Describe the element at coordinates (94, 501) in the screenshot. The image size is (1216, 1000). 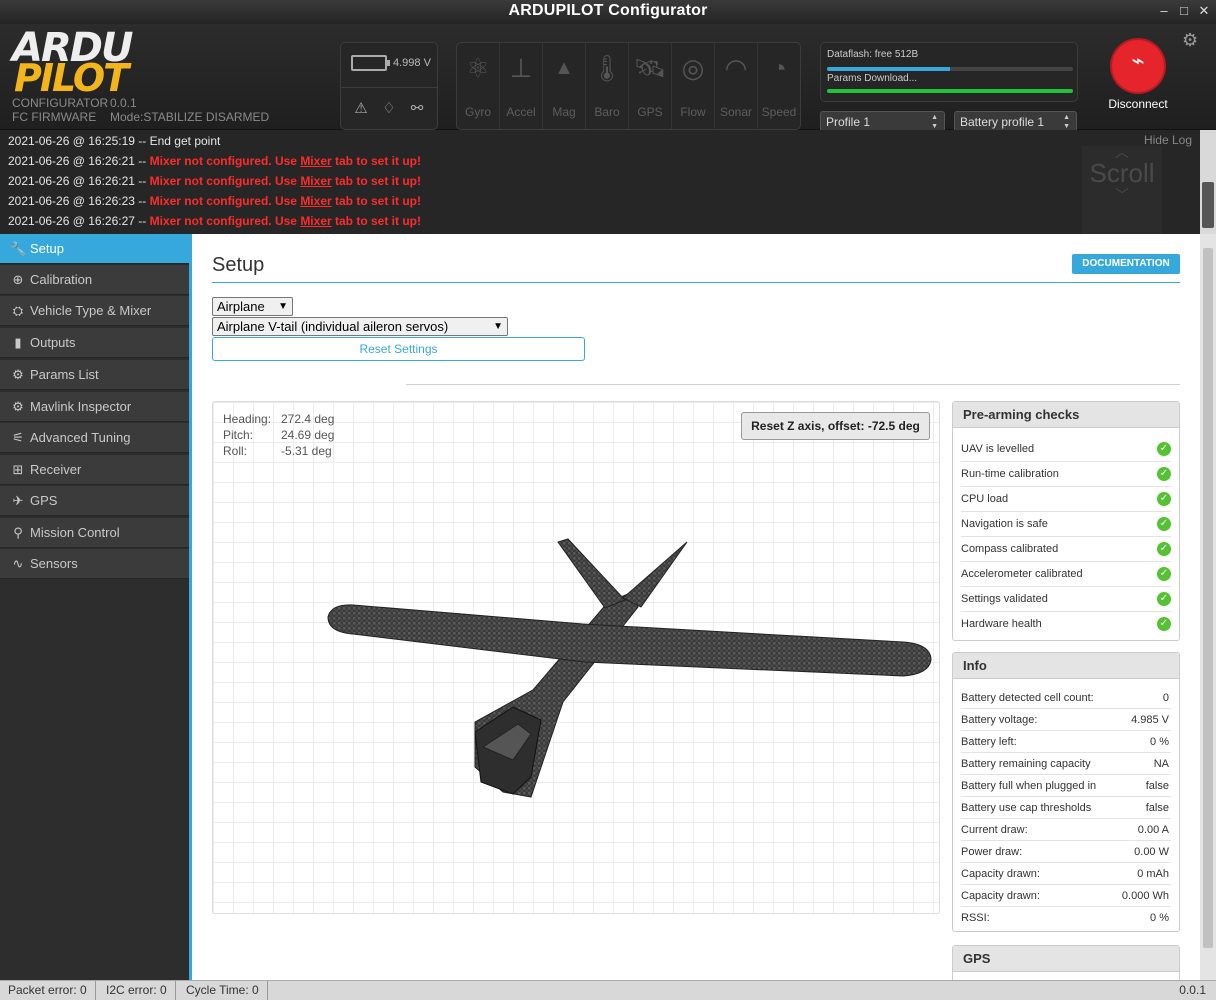
I see `sidebar-item-gps: ✈ GPS` at that location.